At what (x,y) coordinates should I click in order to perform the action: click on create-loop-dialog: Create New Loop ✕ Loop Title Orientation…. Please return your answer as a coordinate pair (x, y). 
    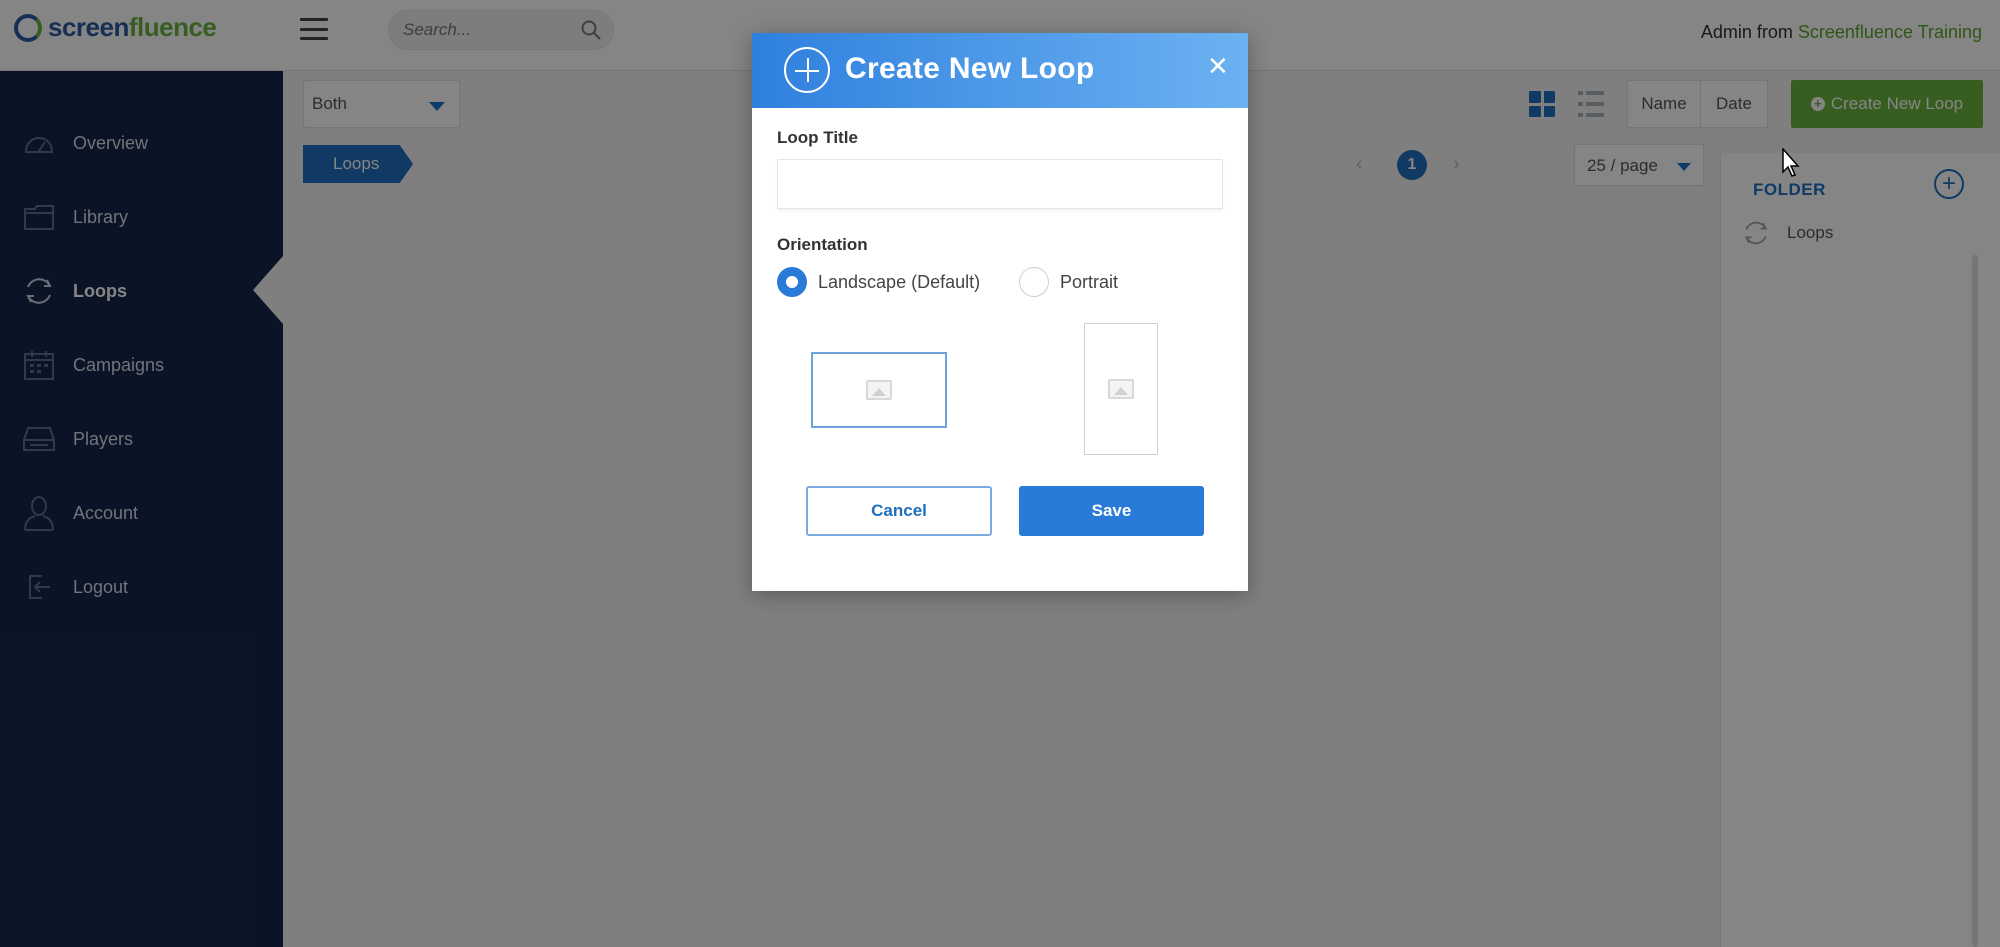
    Looking at the image, I should click on (1000, 312).